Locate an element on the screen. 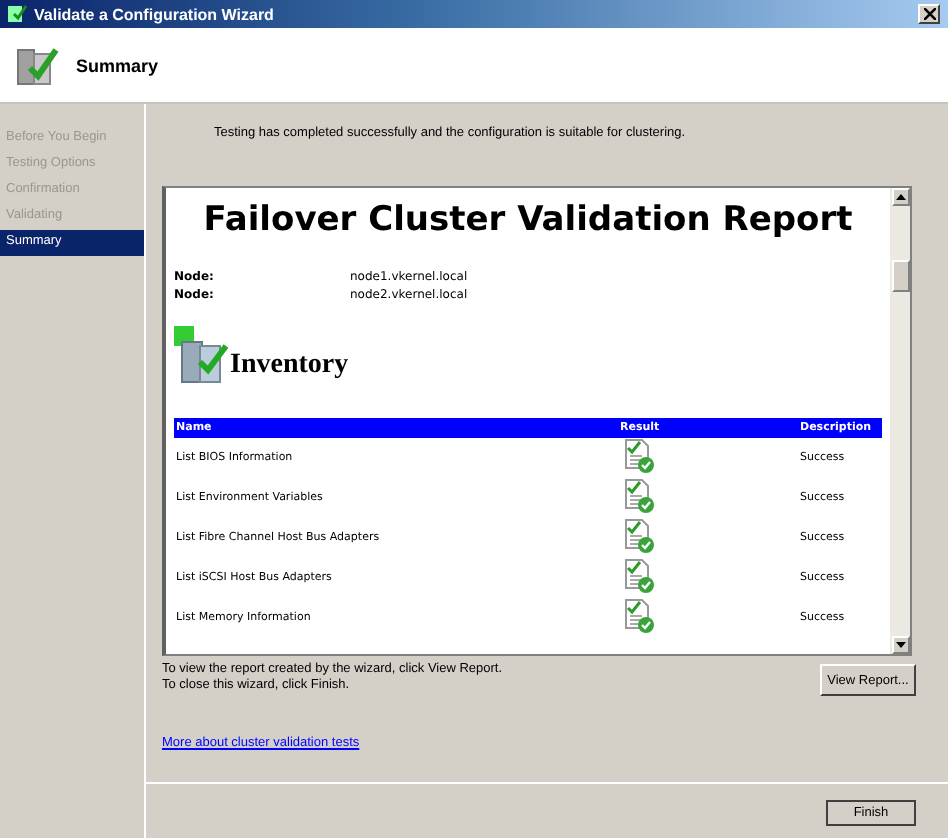  close-icon is located at coordinates (929, 14).